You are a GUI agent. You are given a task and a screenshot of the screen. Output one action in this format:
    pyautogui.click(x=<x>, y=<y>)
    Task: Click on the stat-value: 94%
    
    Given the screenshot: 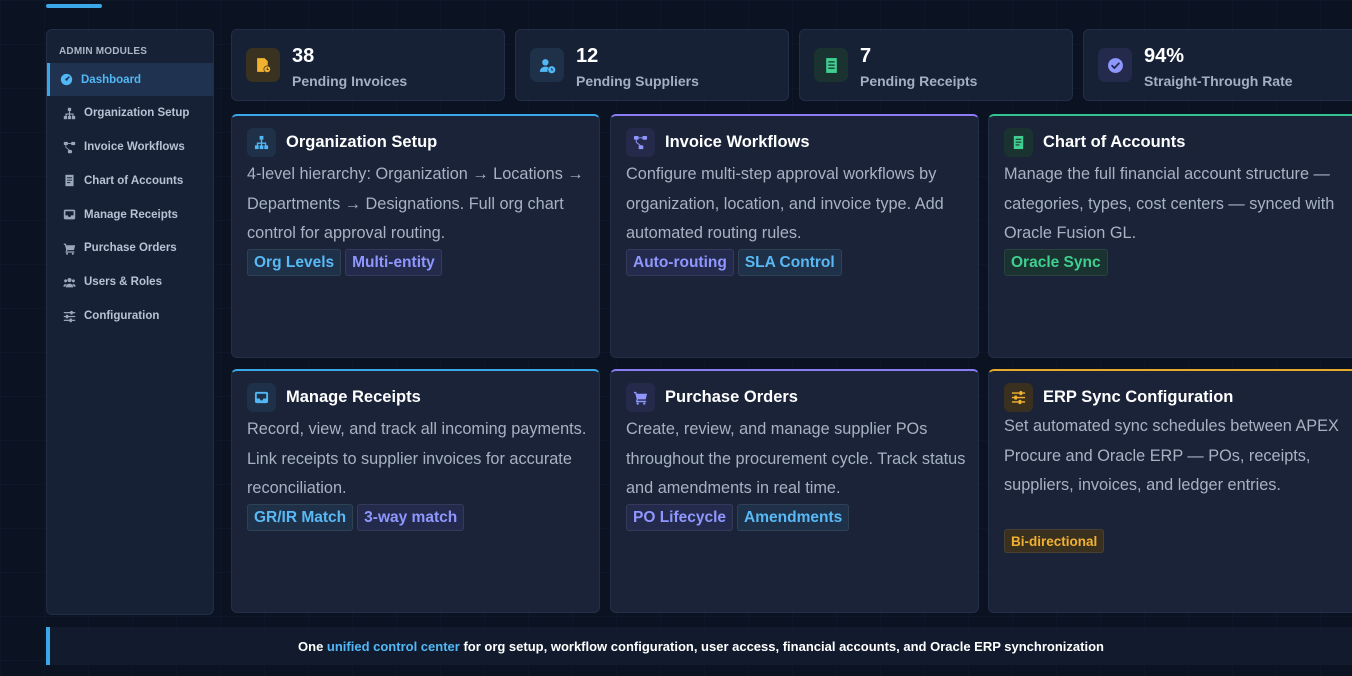 What is the action you would take?
    pyautogui.click(x=1164, y=56)
    